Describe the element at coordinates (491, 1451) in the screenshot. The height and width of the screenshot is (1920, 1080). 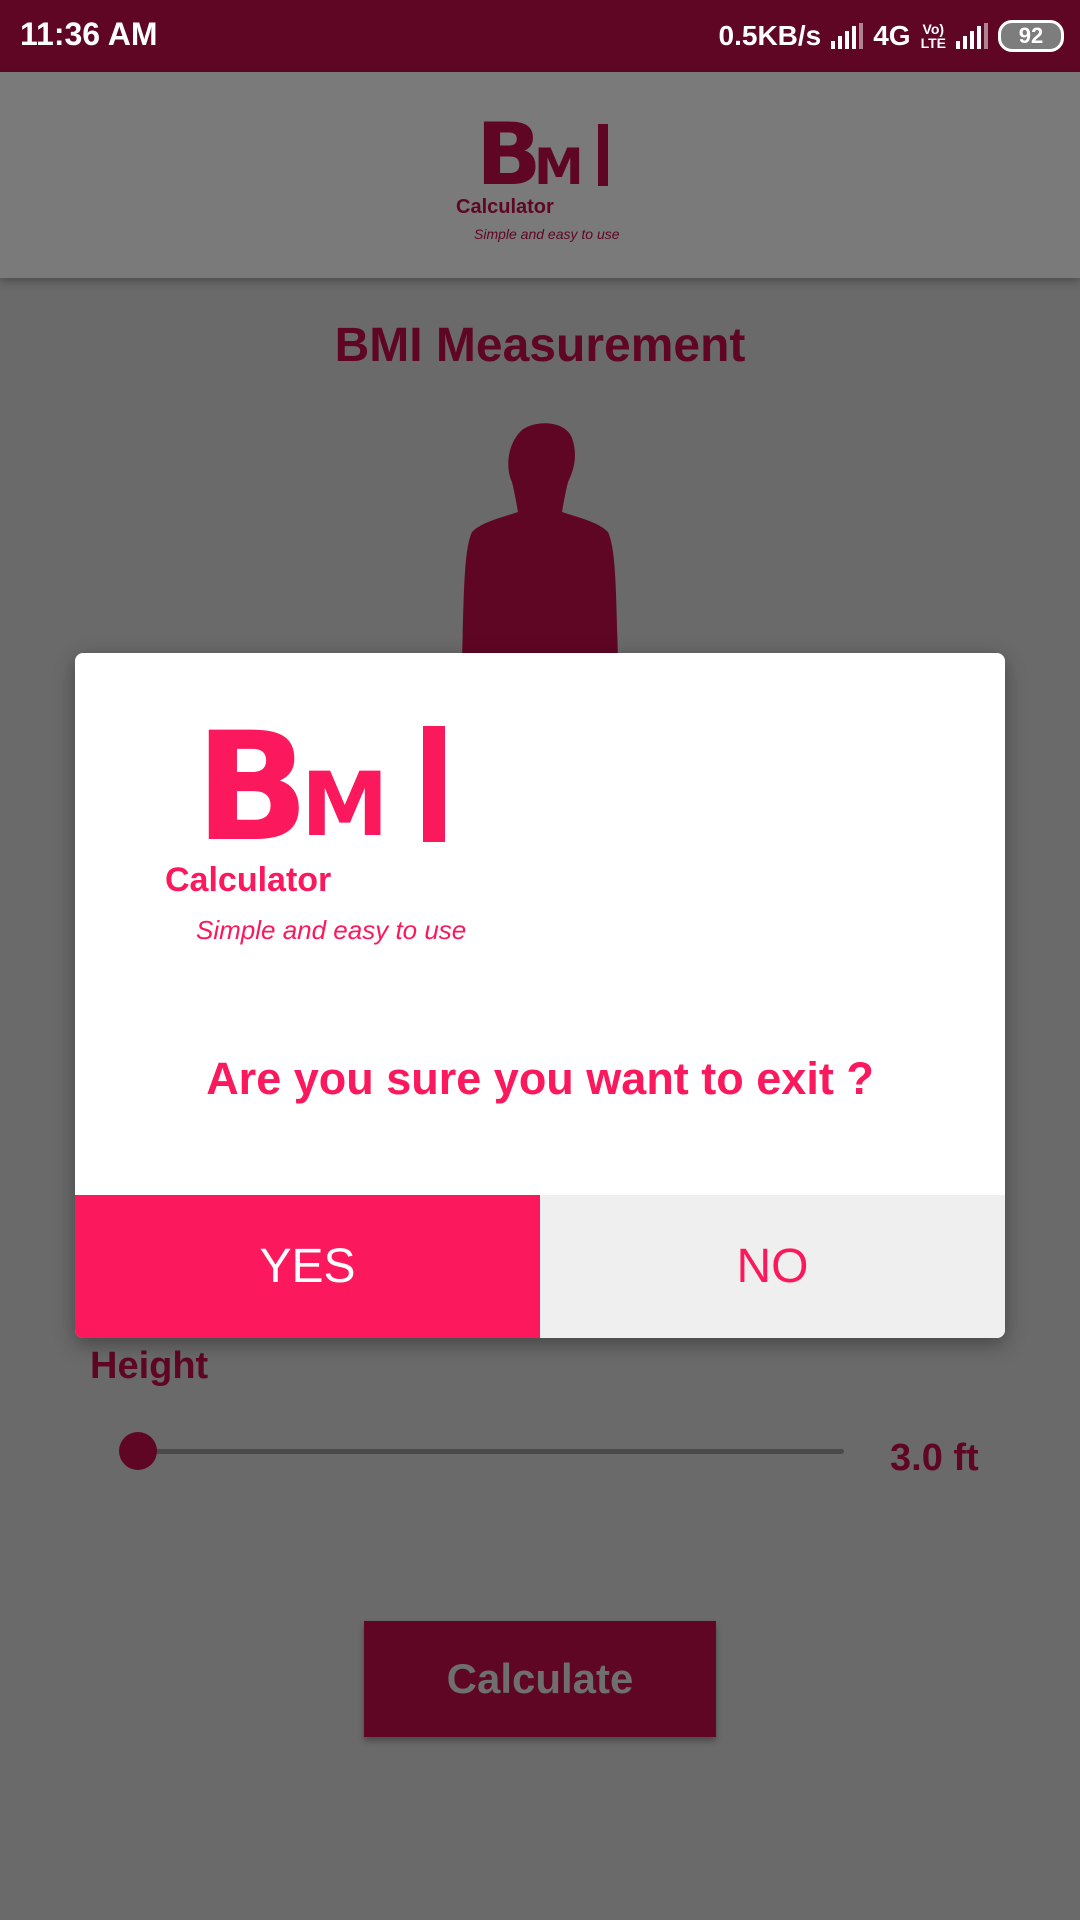
I see `height-slider-track` at that location.